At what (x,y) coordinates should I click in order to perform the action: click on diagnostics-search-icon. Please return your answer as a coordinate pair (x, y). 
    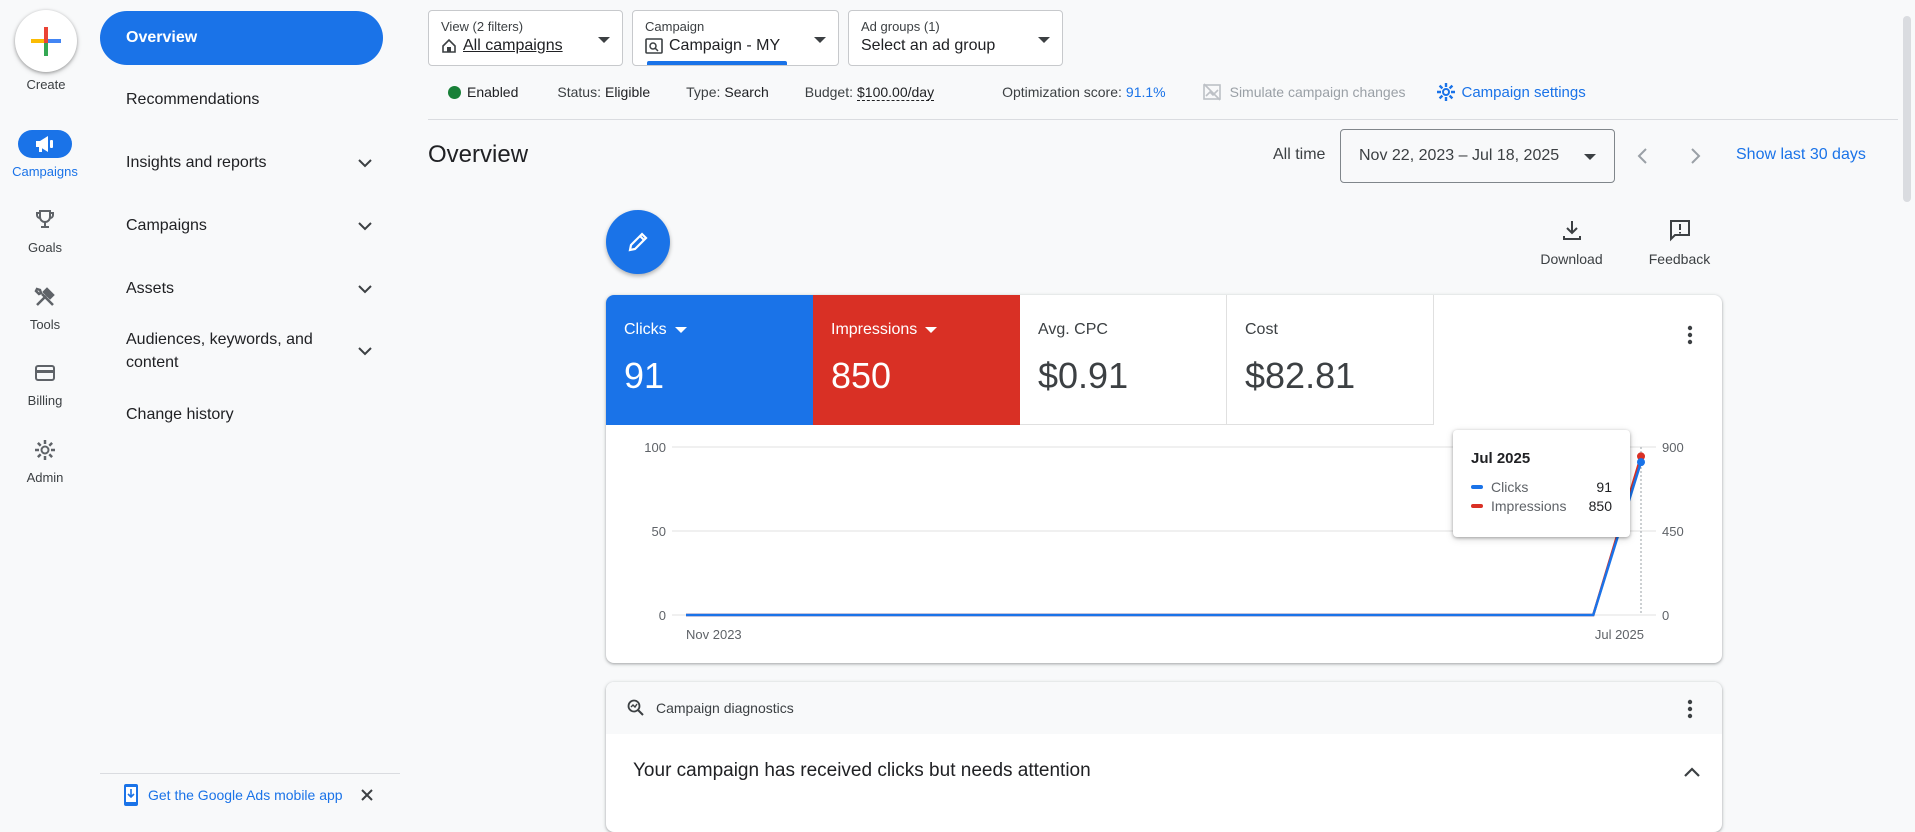
    Looking at the image, I should click on (635, 707).